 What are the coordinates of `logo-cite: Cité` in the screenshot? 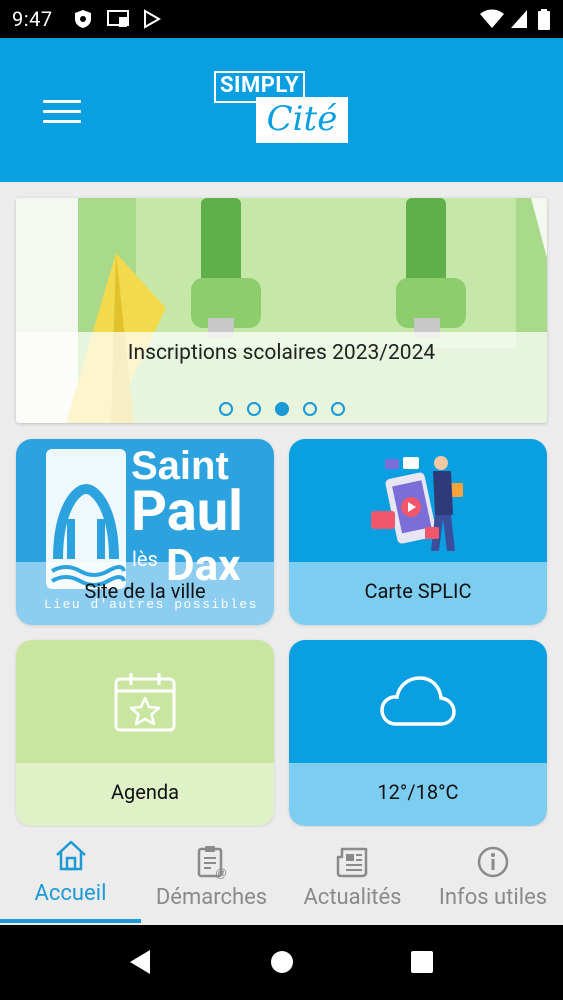 It's located at (302, 120).